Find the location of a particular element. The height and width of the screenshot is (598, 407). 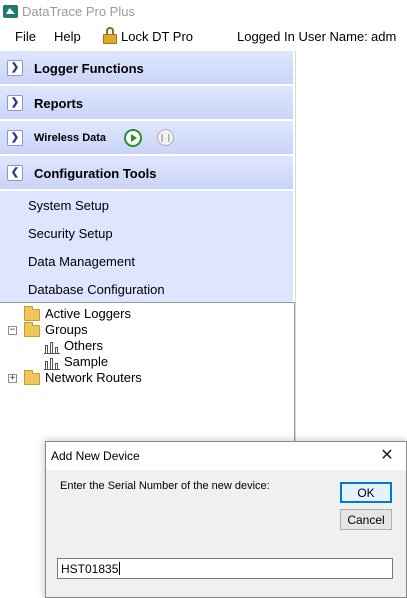

tree-node-active-loggers: Active Loggers is located at coordinates (147, 314).